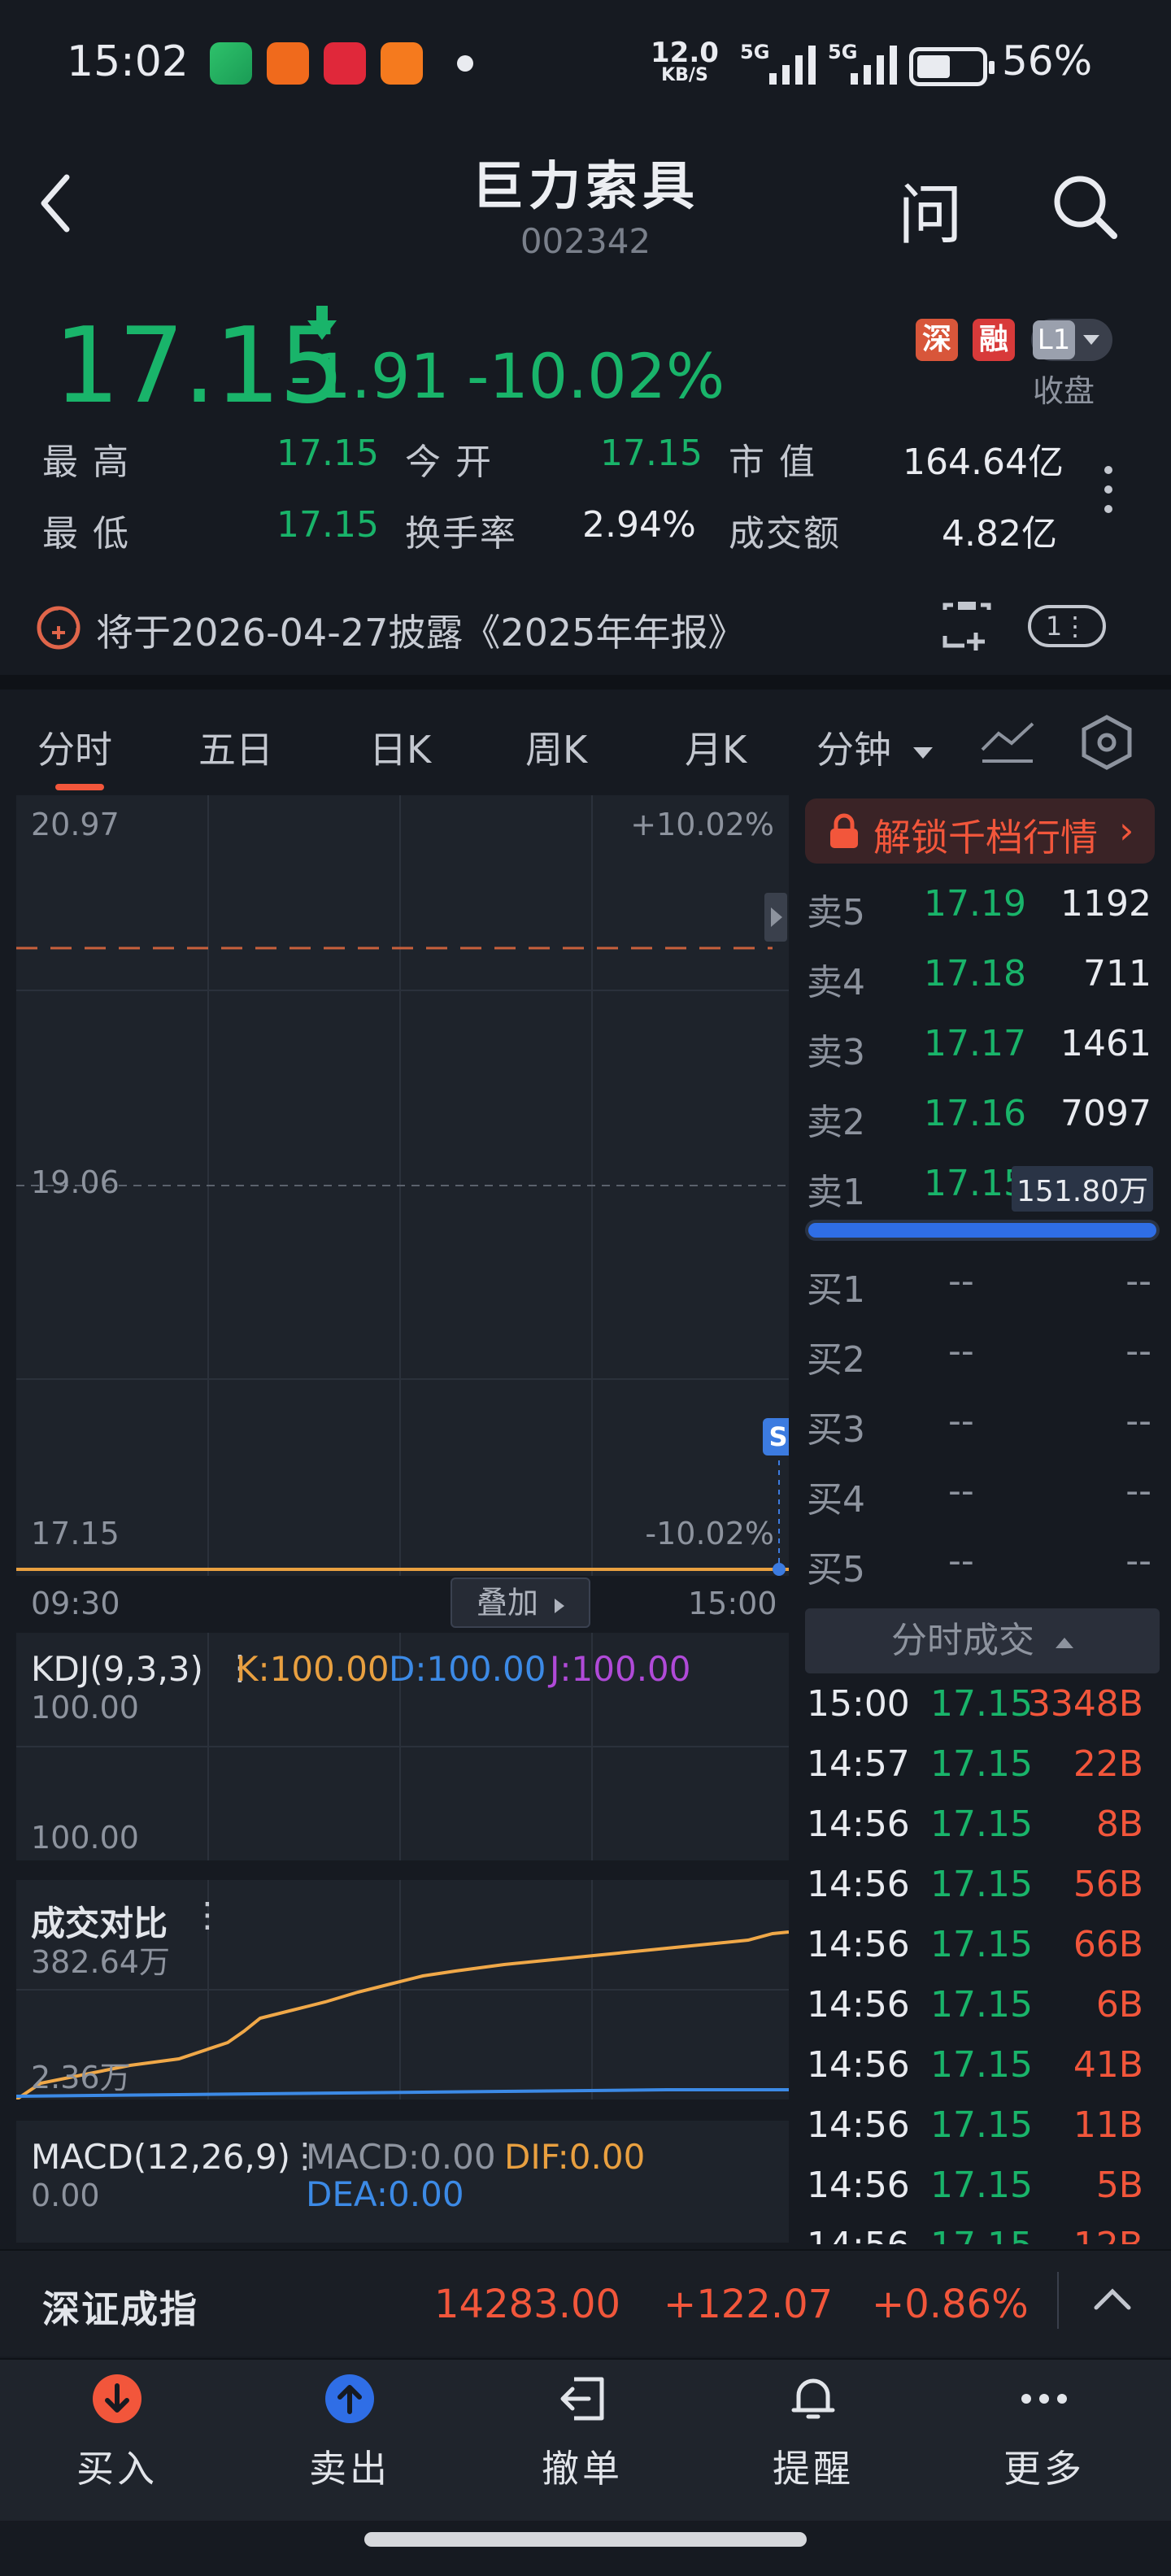 The height and width of the screenshot is (2576, 1171). Describe the element at coordinates (521, 1603) in the screenshot. I see `overlay-button: 叠加` at that location.